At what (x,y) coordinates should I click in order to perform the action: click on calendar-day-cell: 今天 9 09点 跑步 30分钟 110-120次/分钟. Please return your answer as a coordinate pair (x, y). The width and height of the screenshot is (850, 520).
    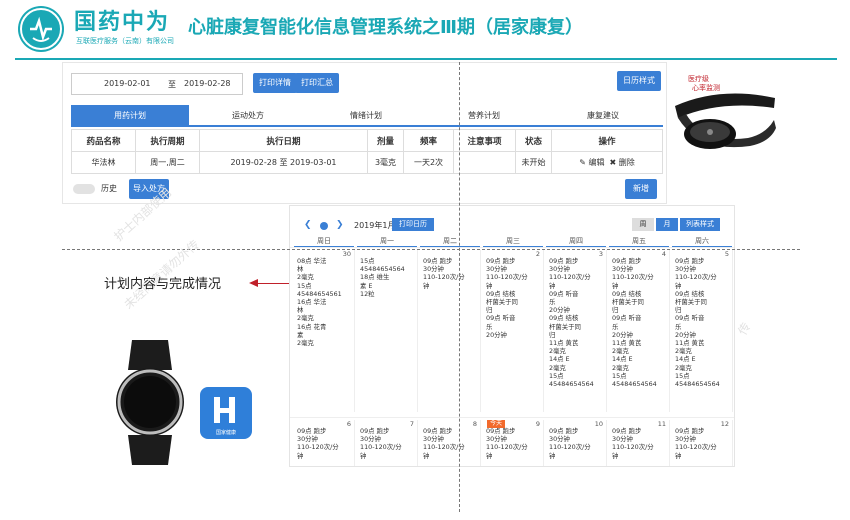
    Looking at the image, I should click on (513, 443).